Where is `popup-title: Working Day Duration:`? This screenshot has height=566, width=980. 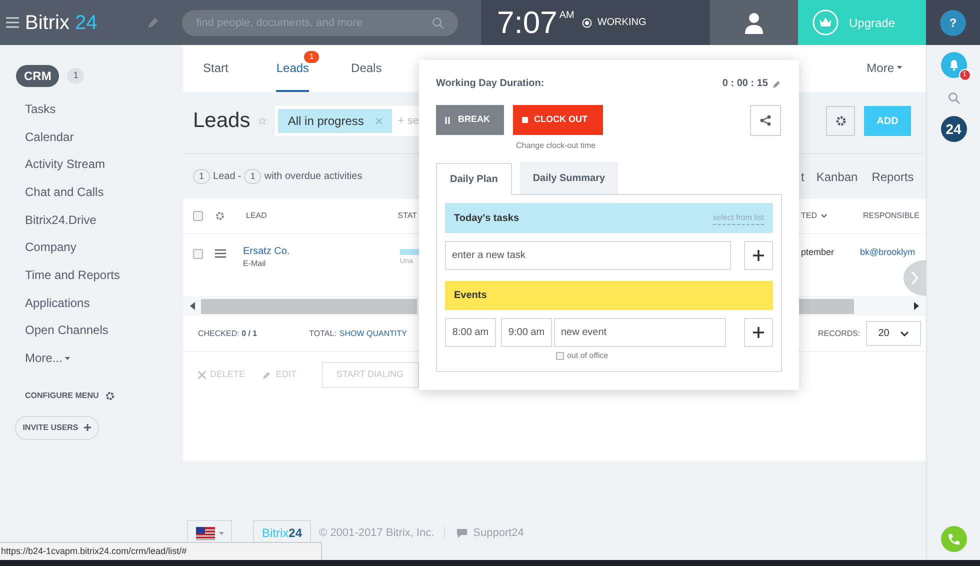 popup-title: Working Day Duration: is located at coordinates (490, 84).